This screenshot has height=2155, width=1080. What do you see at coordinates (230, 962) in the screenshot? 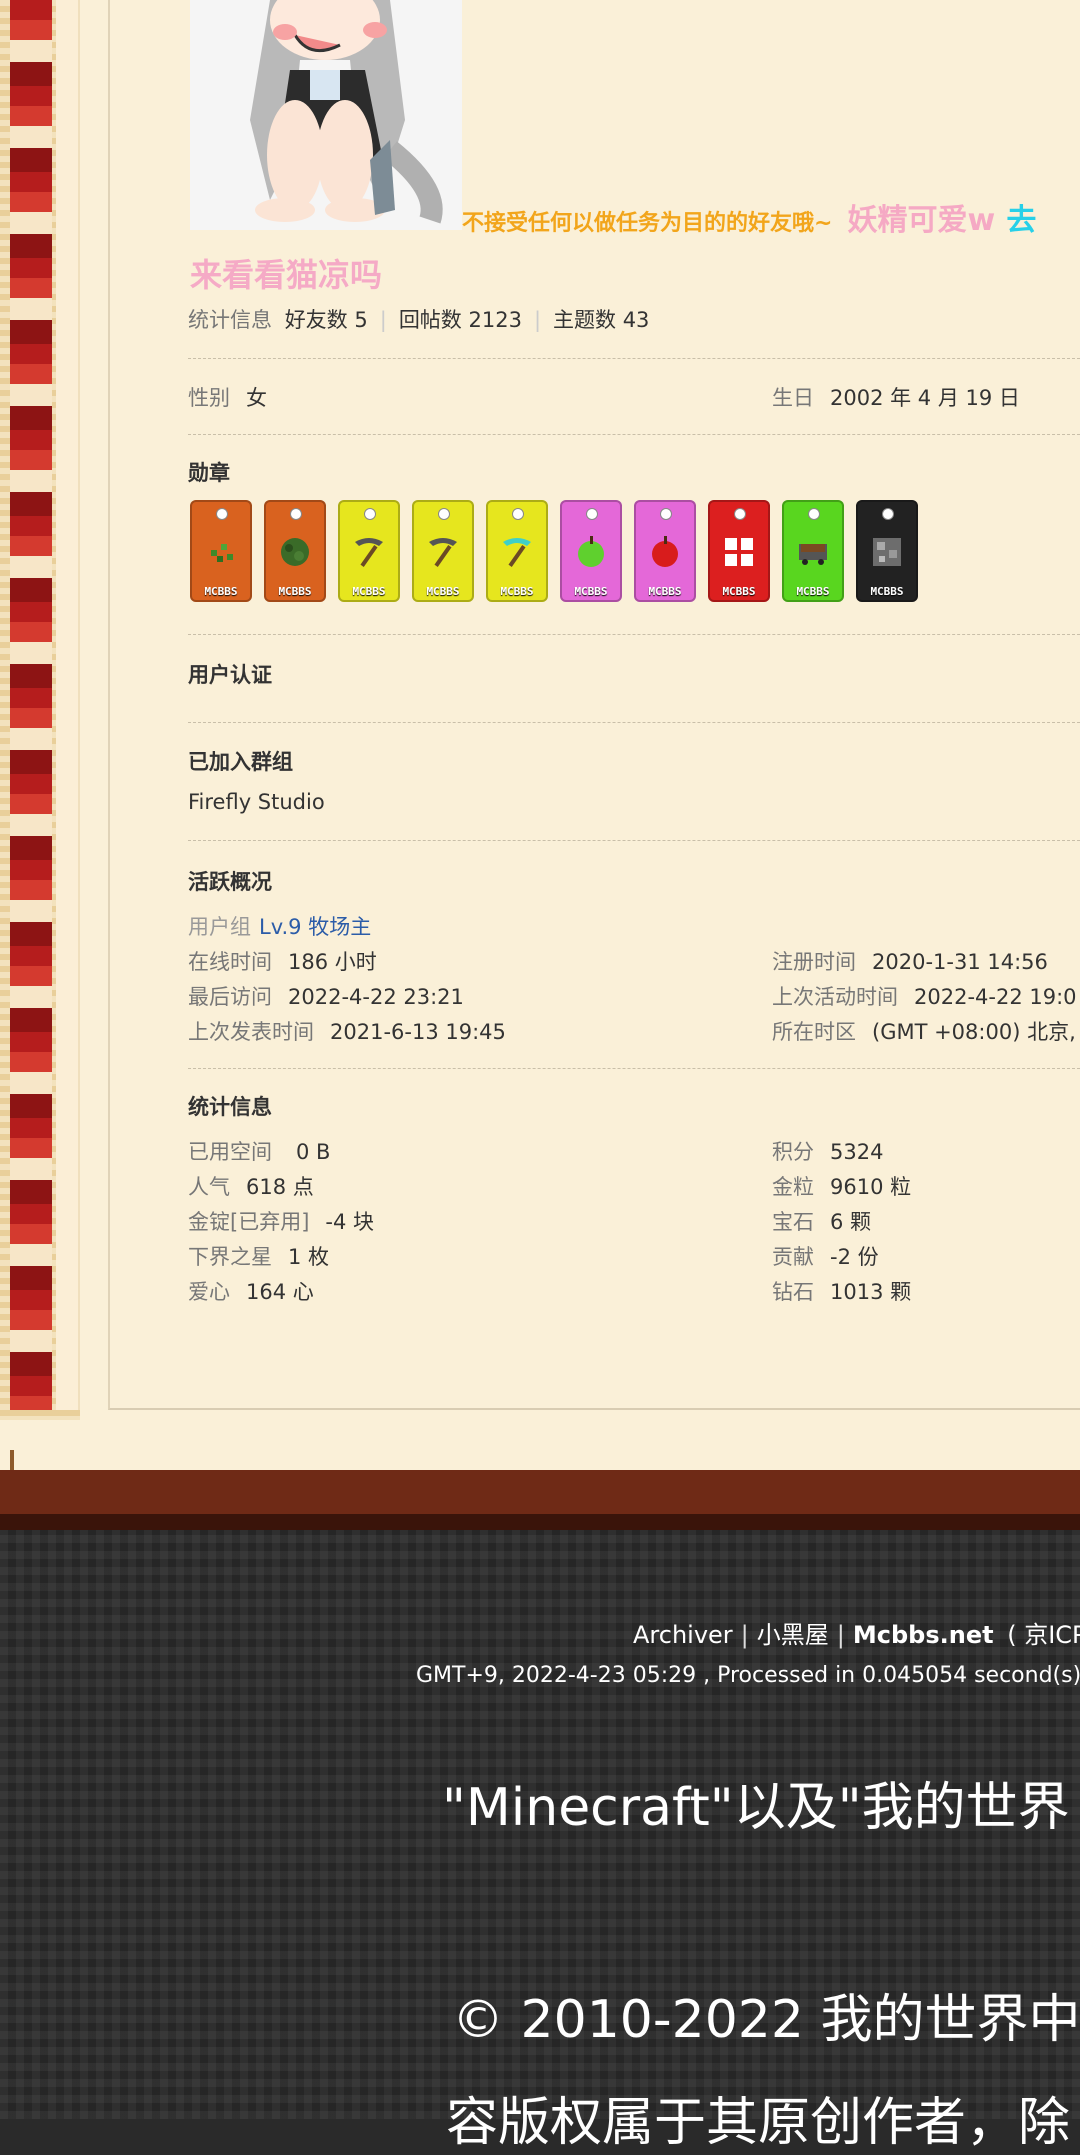
I see `online-label: 在线时间` at bounding box center [230, 962].